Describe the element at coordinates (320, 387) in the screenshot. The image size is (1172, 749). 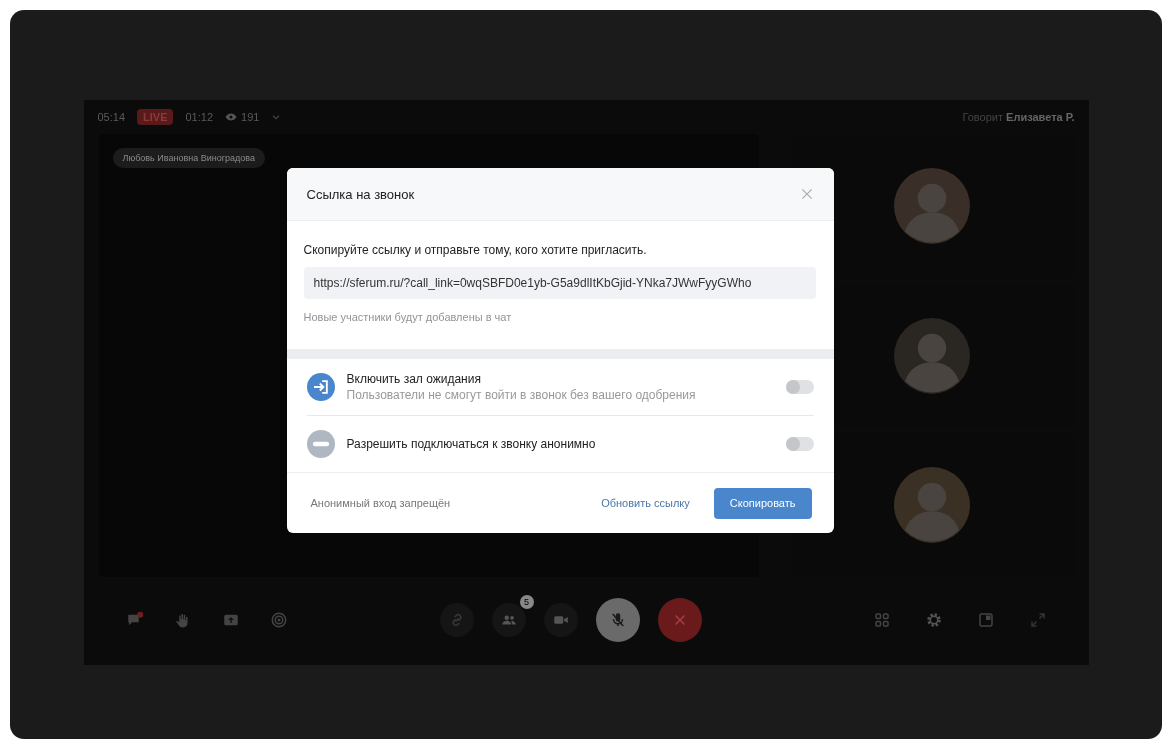
I see `enter-icon` at that location.